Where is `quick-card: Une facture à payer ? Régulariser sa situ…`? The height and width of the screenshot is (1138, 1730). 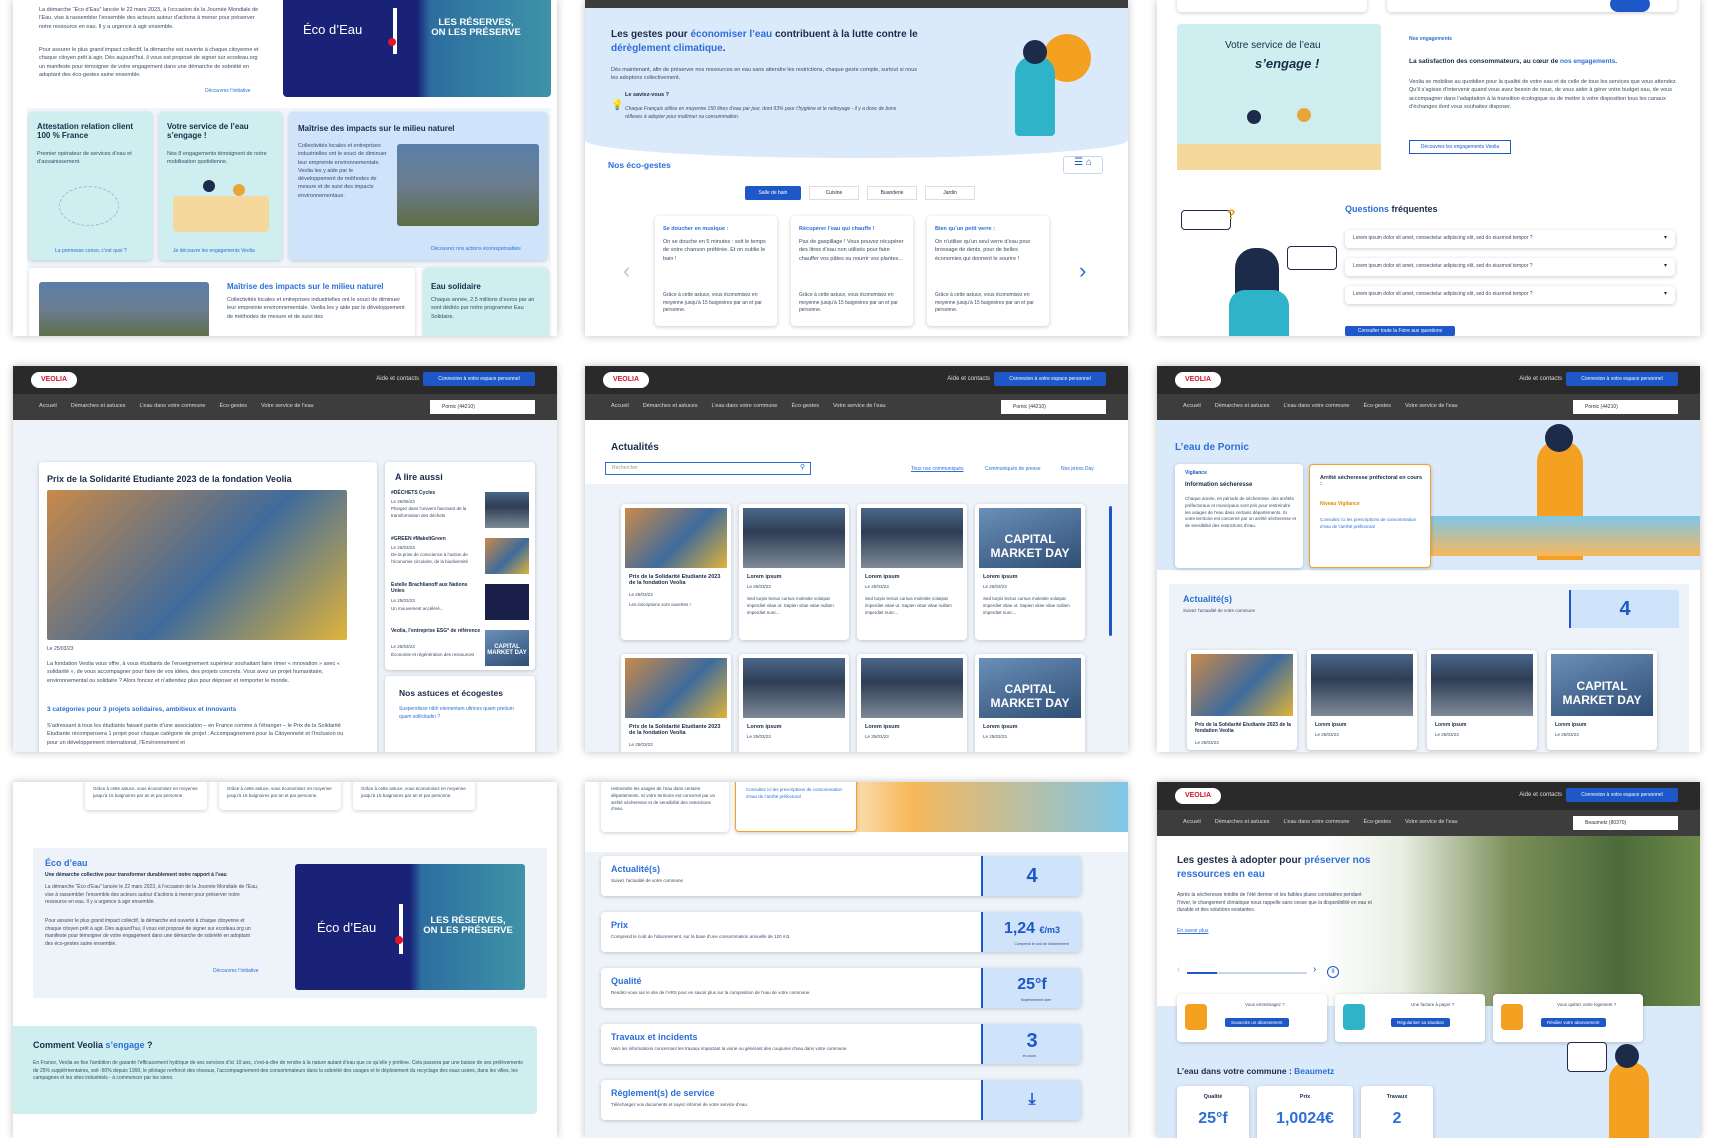 quick-card: Une facture à payer ? Régulariser sa situ… is located at coordinates (1410, 1018).